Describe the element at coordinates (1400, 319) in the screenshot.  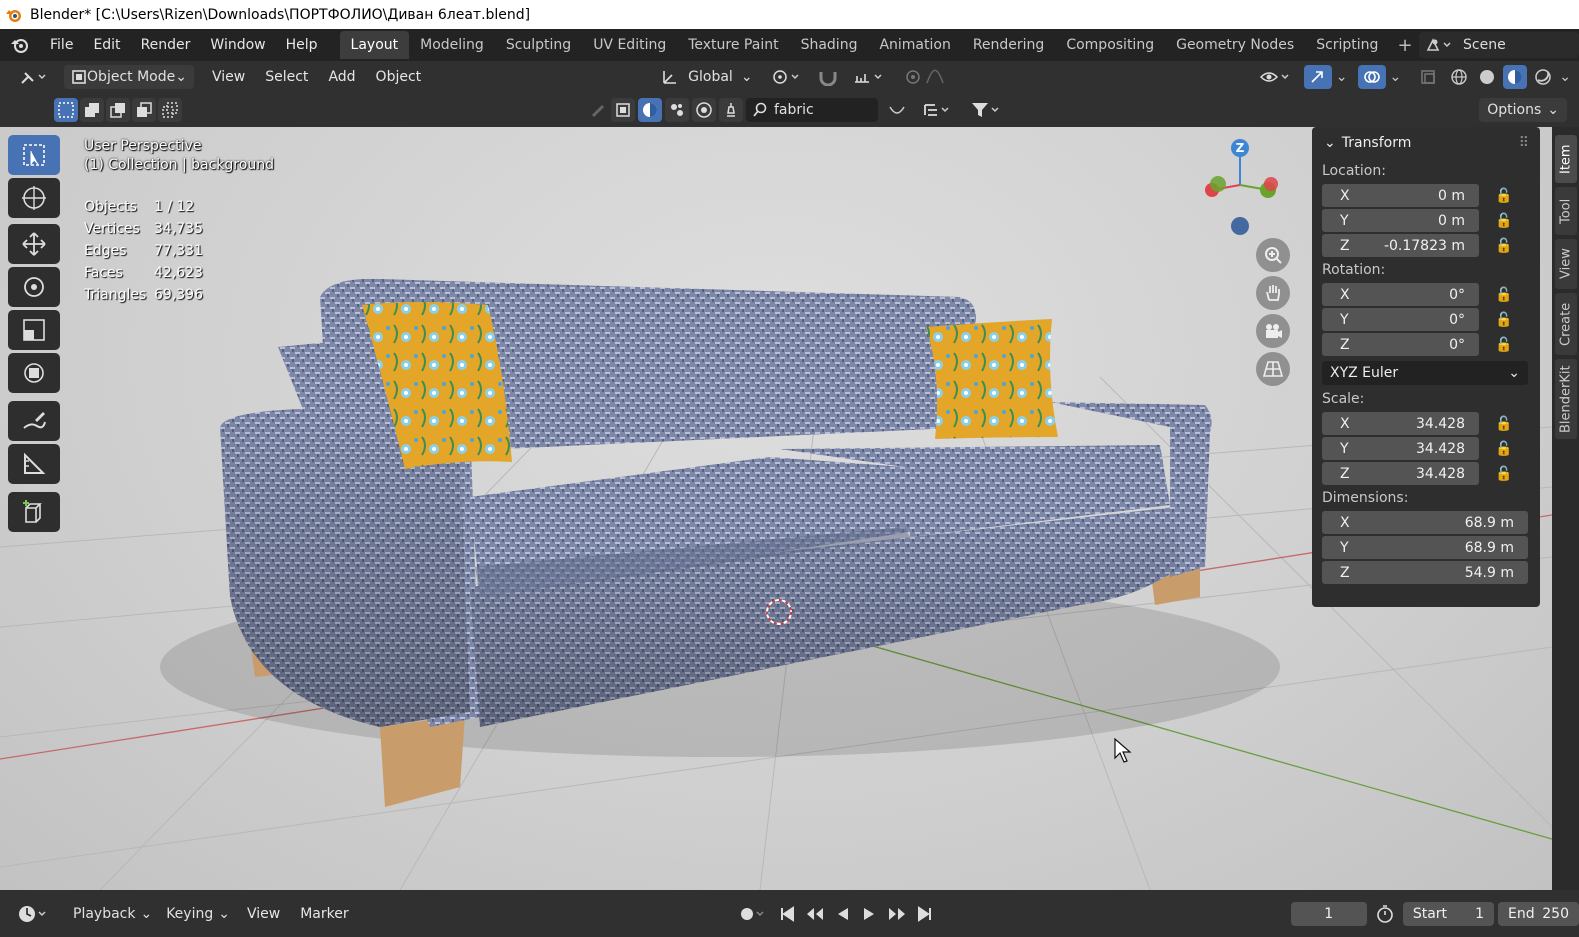
I see `rotation-y-field: Y 0°` at that location.